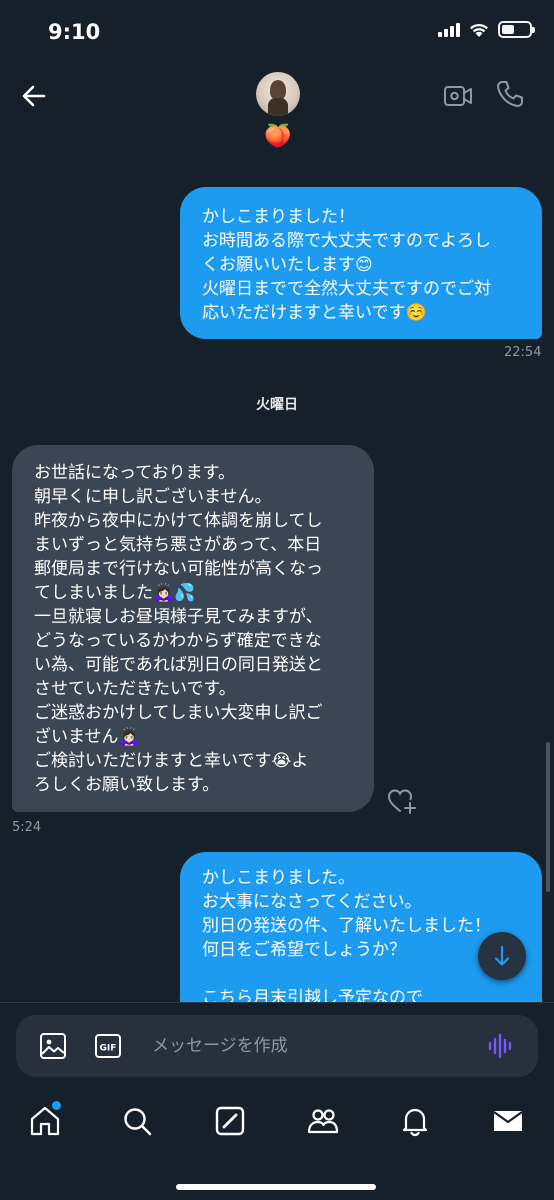 This screenshot has width=554, height=1200. I want to click on cellular-signal-icon, so click(449, 29).